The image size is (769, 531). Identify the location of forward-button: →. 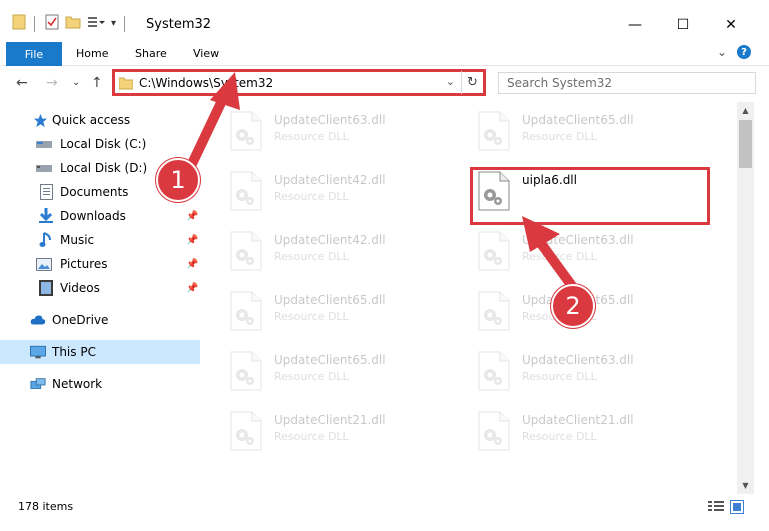
(52, 83).